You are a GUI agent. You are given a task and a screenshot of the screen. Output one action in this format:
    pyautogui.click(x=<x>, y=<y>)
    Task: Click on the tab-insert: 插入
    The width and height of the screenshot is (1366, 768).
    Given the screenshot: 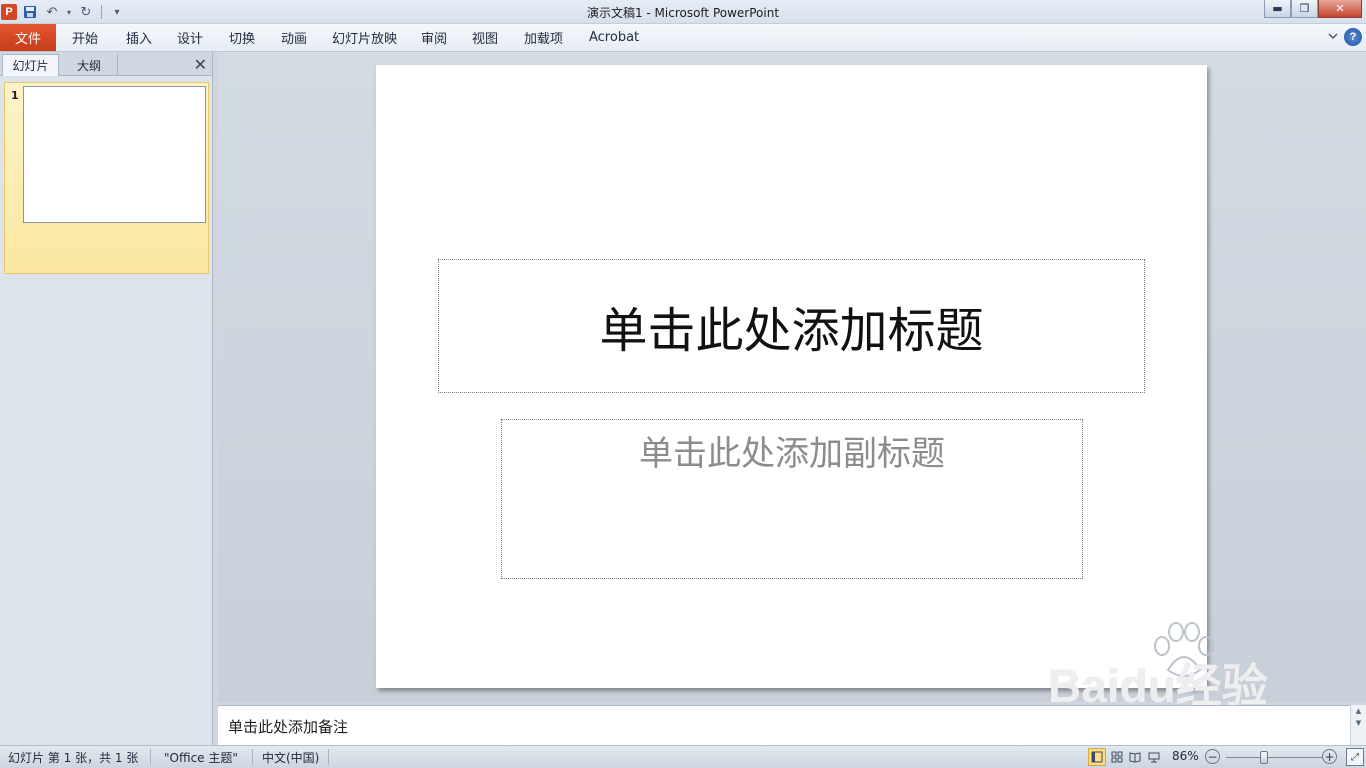 What is the action you would take?
    pyautogui.click(x=139, y=37)
    